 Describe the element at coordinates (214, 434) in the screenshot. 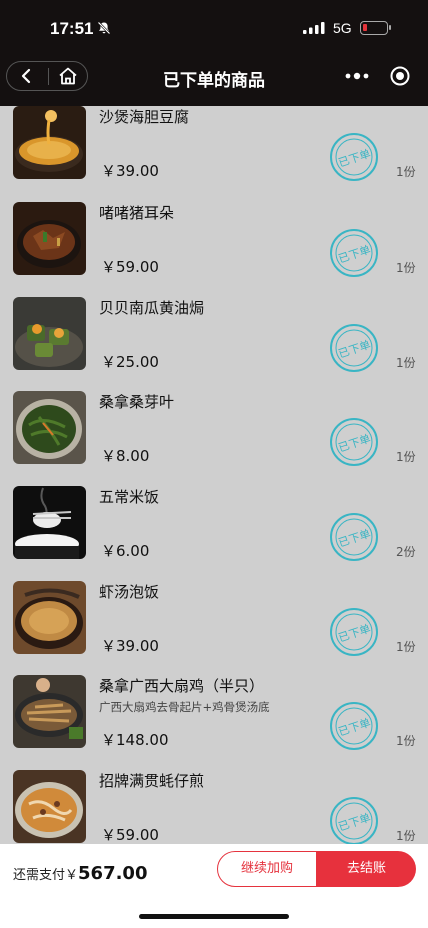

I see `list-item: 桑拿桑芽叶 ￥8.00 已下单 1份` at that location.